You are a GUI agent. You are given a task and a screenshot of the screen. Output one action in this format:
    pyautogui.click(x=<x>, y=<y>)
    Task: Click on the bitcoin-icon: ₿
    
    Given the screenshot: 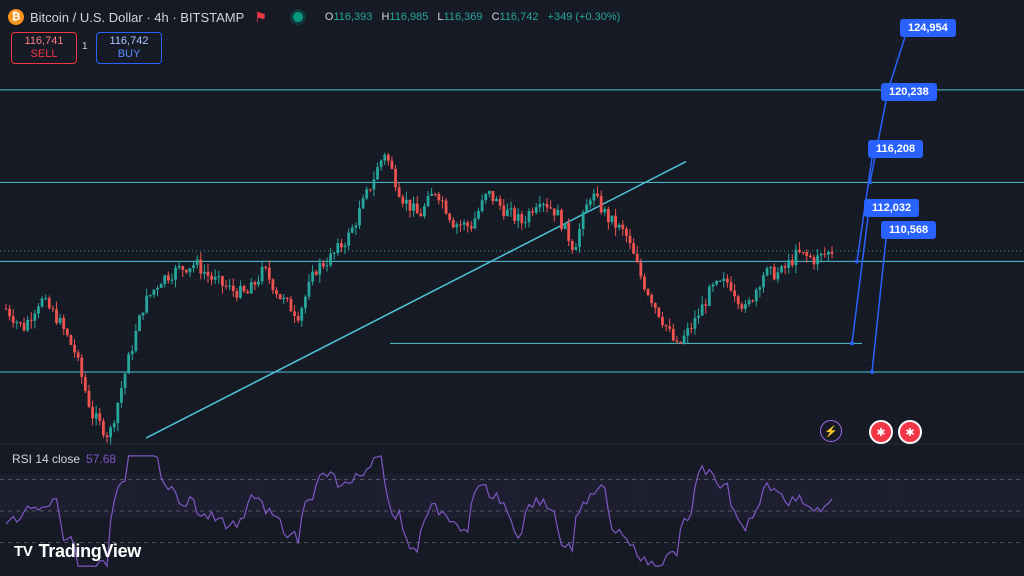 What is the action you would take?
    pyautogui.click(x=16, y=17)
    